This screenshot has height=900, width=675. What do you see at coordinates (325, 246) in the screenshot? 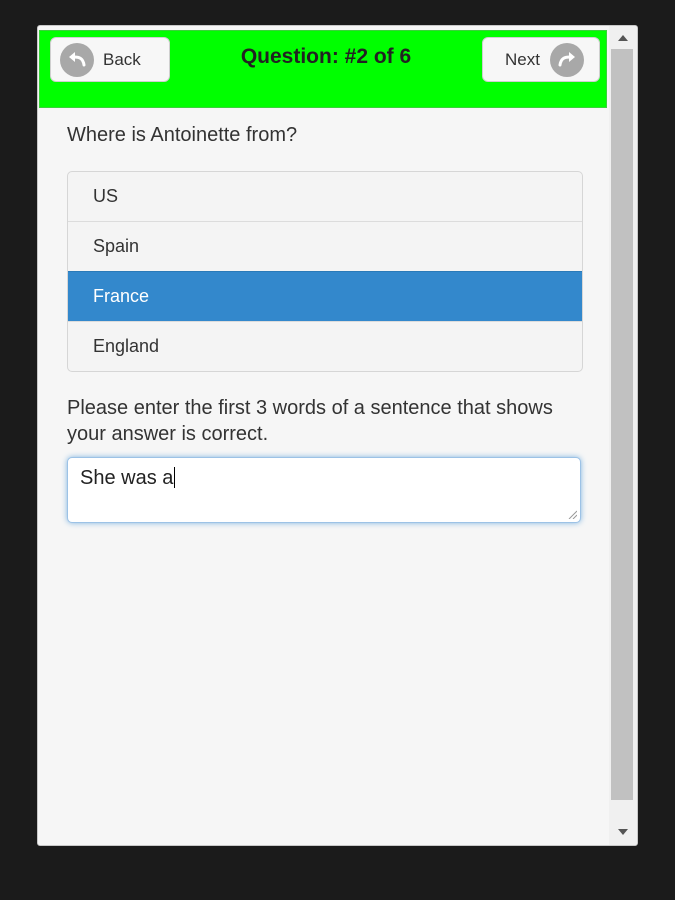
I see `answer-option-spain: Spain` at bounding box center [325, 246].